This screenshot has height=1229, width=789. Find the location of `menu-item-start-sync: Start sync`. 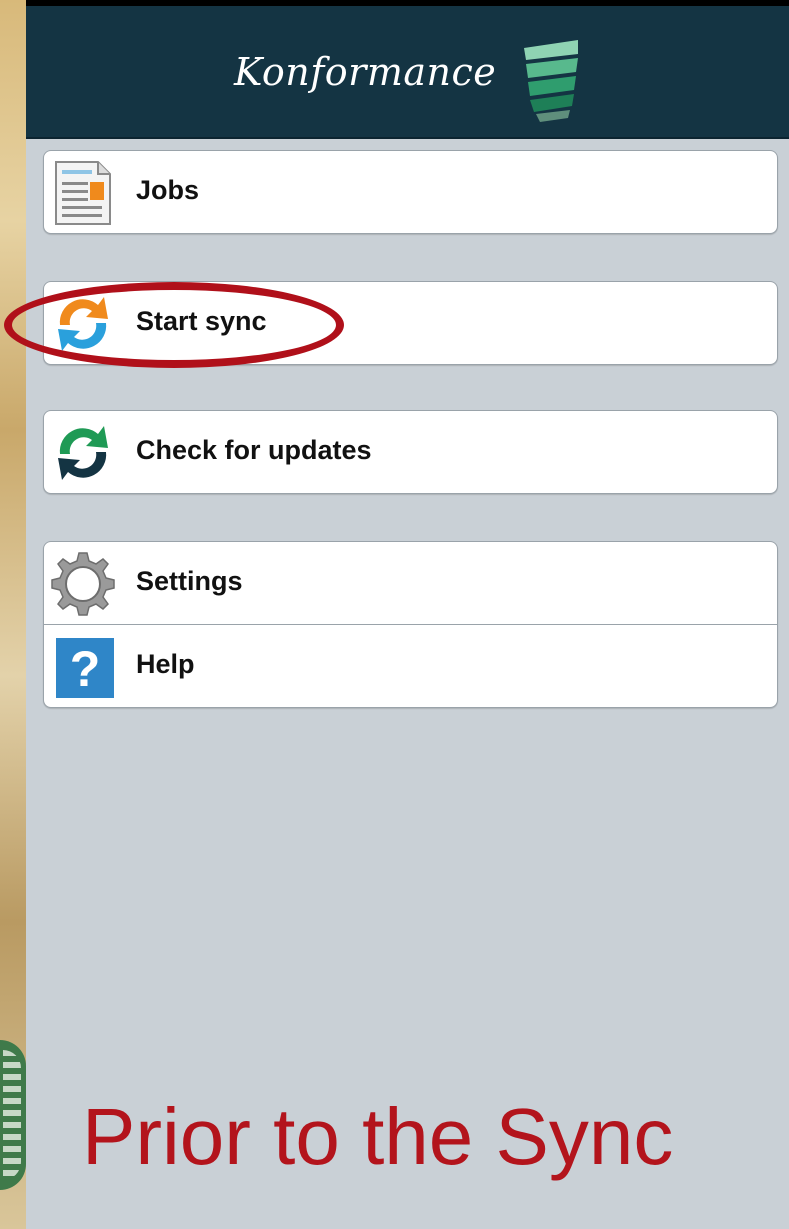

menu-item-start-sync: Start sync is located at coordinates (410, 323).